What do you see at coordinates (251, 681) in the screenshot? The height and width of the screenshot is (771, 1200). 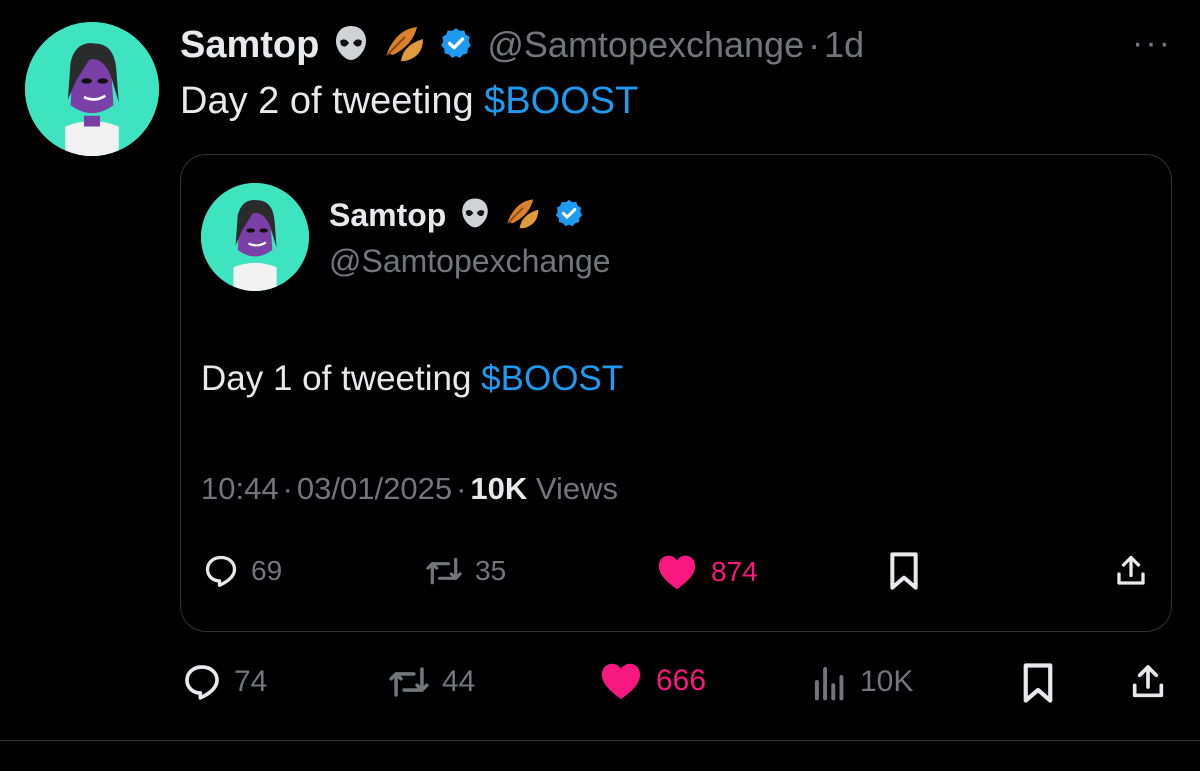 I see `reply-count: 74` at bounding box center [251, 681].